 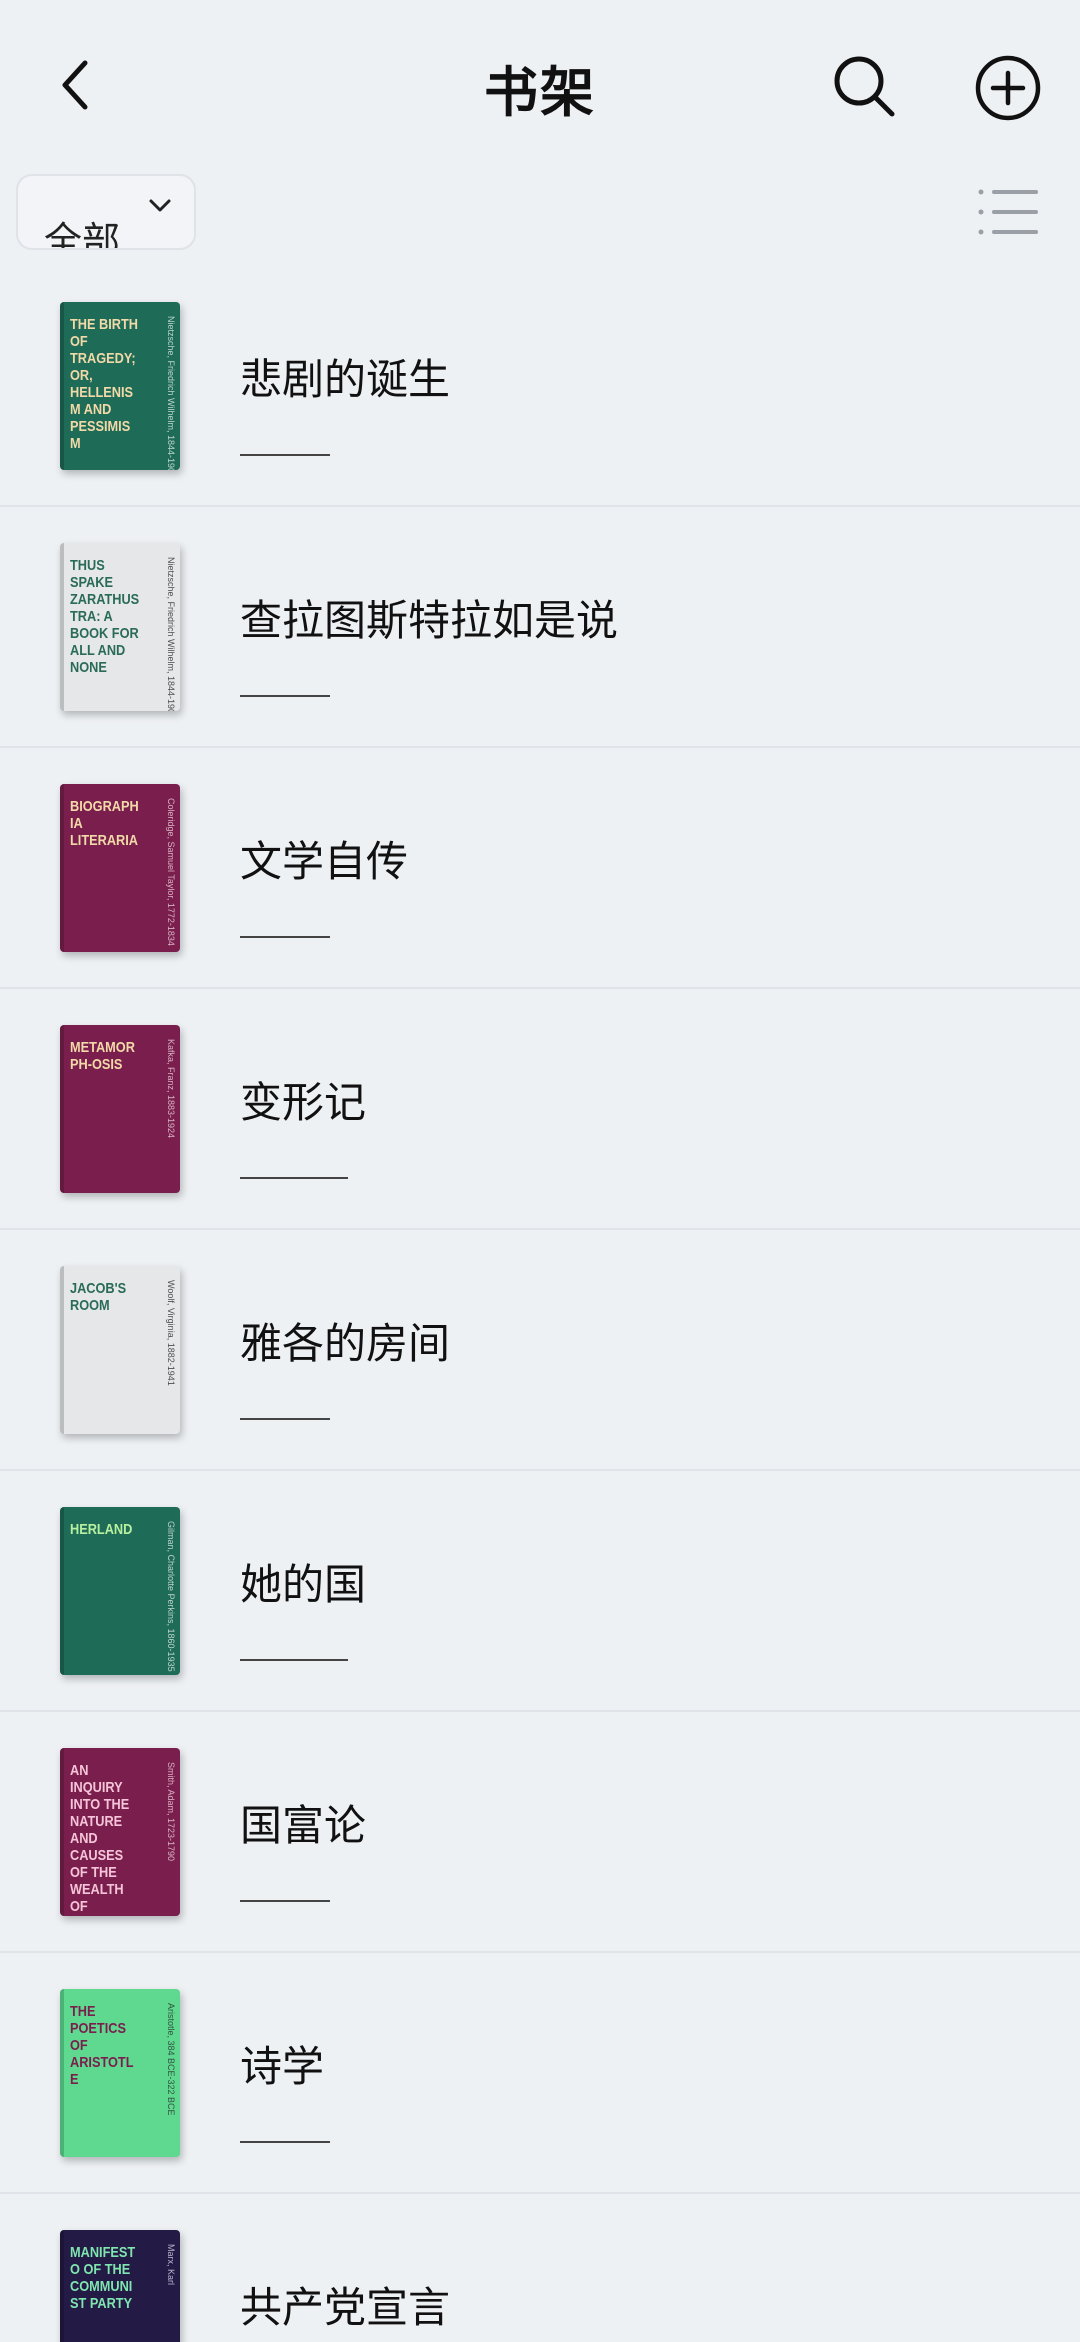 What do you see at coordinates (303, 1099) in the screenshot?
I see `book-title: 变形记` at bounding box center [303, 1099].